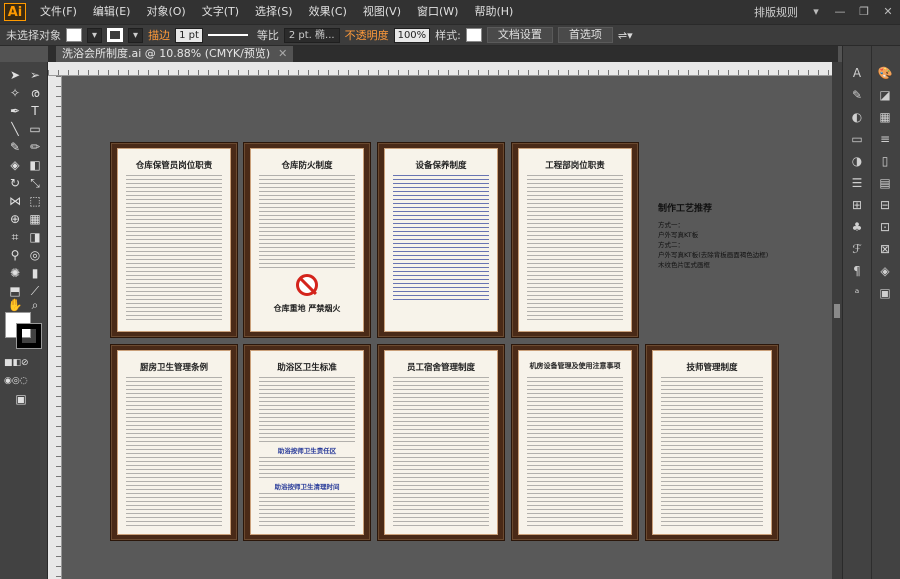 The width and height of the screenshot is (900, 579). What do you see at coordinates (35, 219) in the screenshot?
I see `perspective-grid-icon: ▦` at bounding box center [35, 219].